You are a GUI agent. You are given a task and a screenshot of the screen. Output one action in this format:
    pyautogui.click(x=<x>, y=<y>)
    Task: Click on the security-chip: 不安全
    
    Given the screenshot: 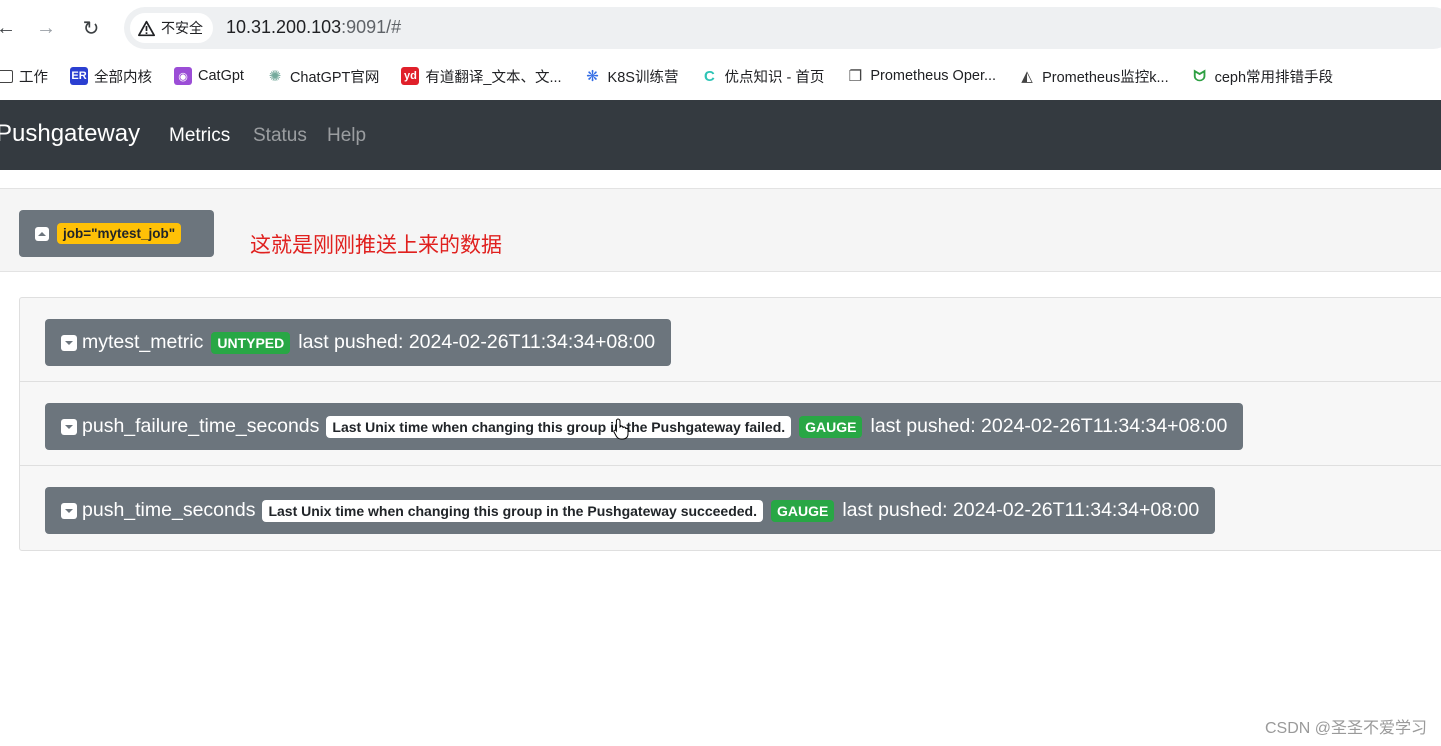 What is the action you would take?
    pyautogui.click(x=171, y=28)
    